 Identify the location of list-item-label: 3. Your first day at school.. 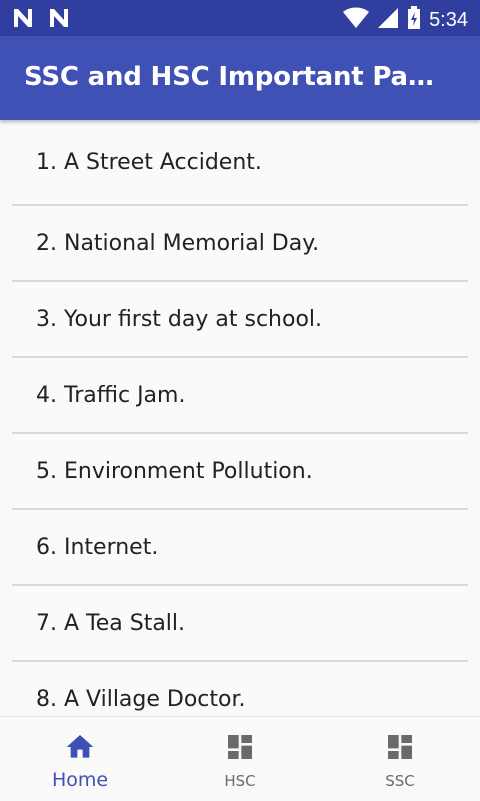
(179, 319).